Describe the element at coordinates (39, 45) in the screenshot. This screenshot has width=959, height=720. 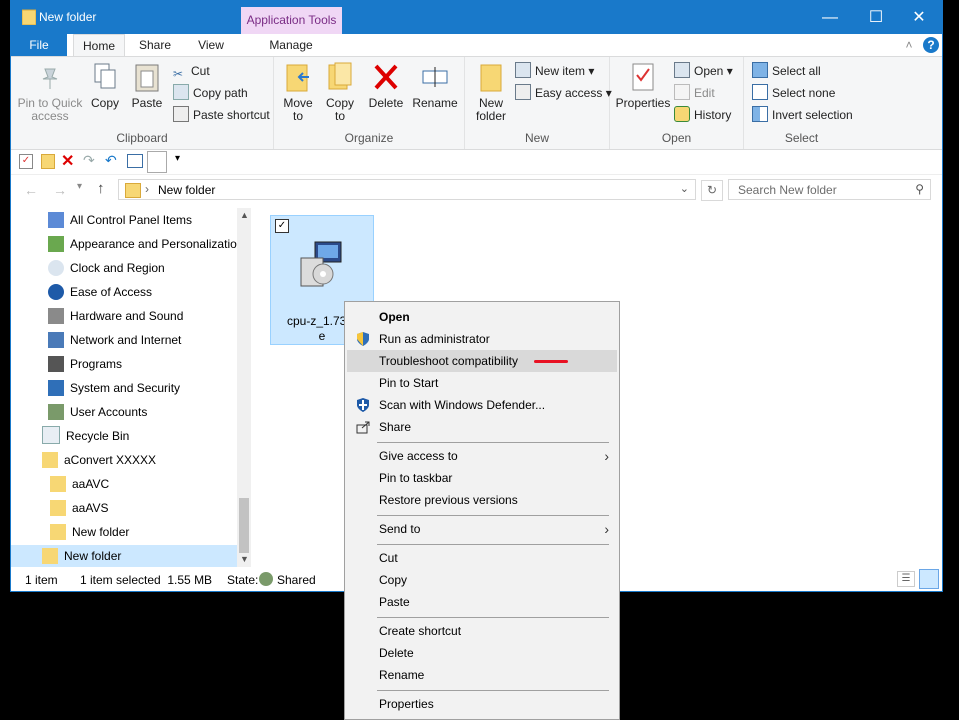
I see `tab-file: File` at that location.